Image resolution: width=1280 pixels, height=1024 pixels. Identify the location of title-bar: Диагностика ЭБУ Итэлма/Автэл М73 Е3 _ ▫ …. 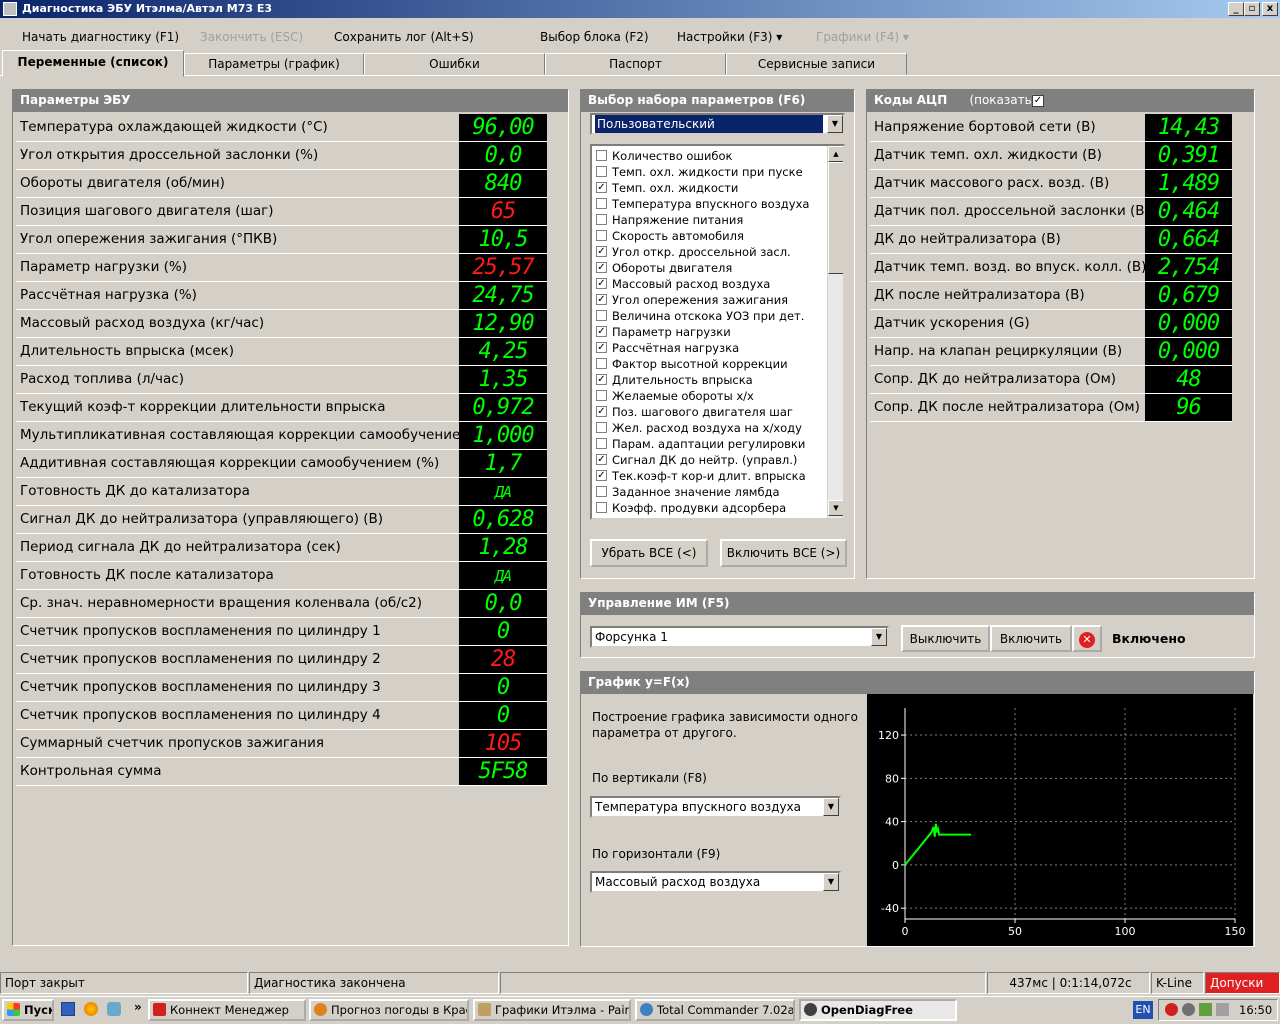
(640, 9).